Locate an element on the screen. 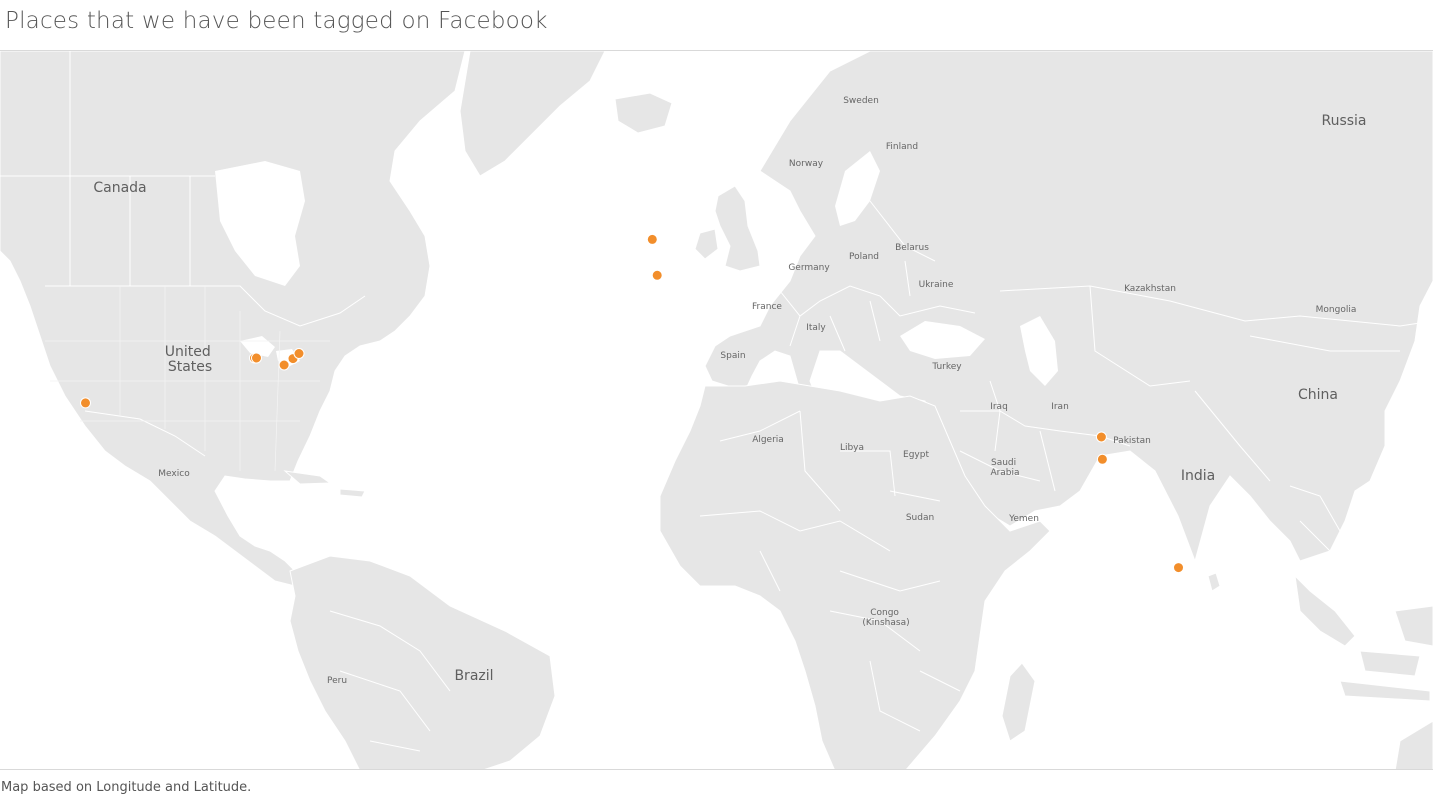  label-congo-line1: Congo is located at coordinates (884, 613).